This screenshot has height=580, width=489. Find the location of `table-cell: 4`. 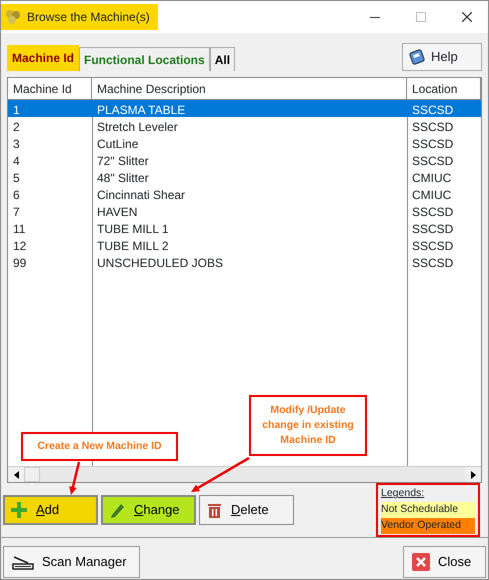

table-cell: 4 is located at coordinates (50, 159).